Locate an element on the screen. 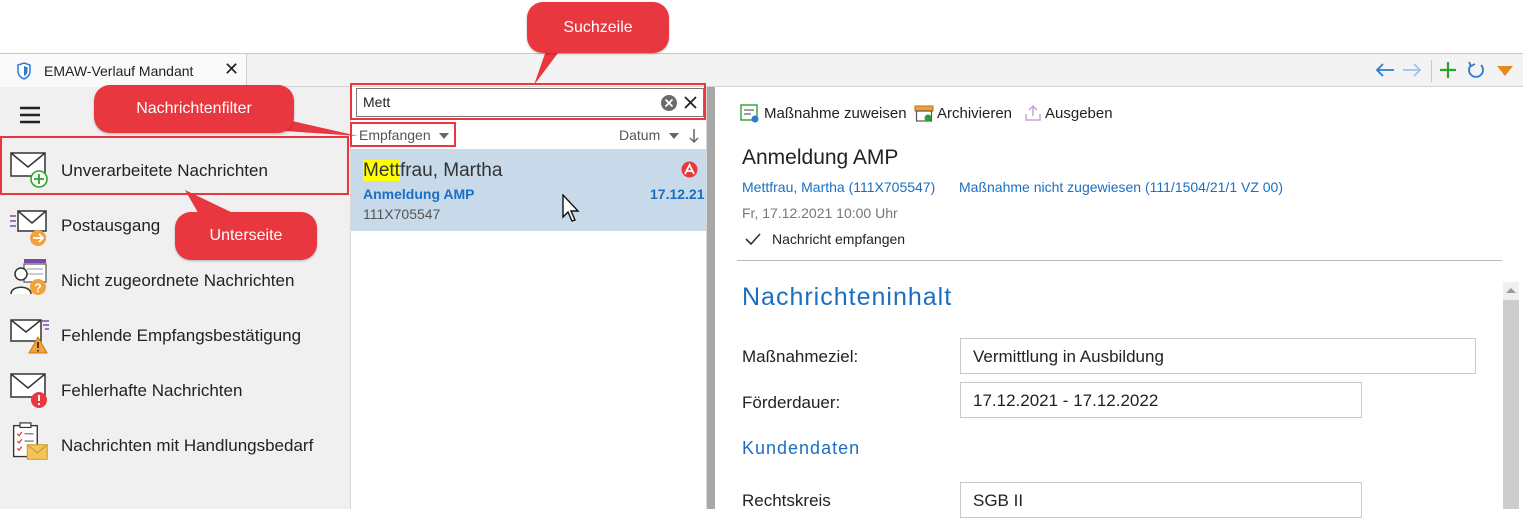  back-arrow-icon is located at coordinates (1385, 70).